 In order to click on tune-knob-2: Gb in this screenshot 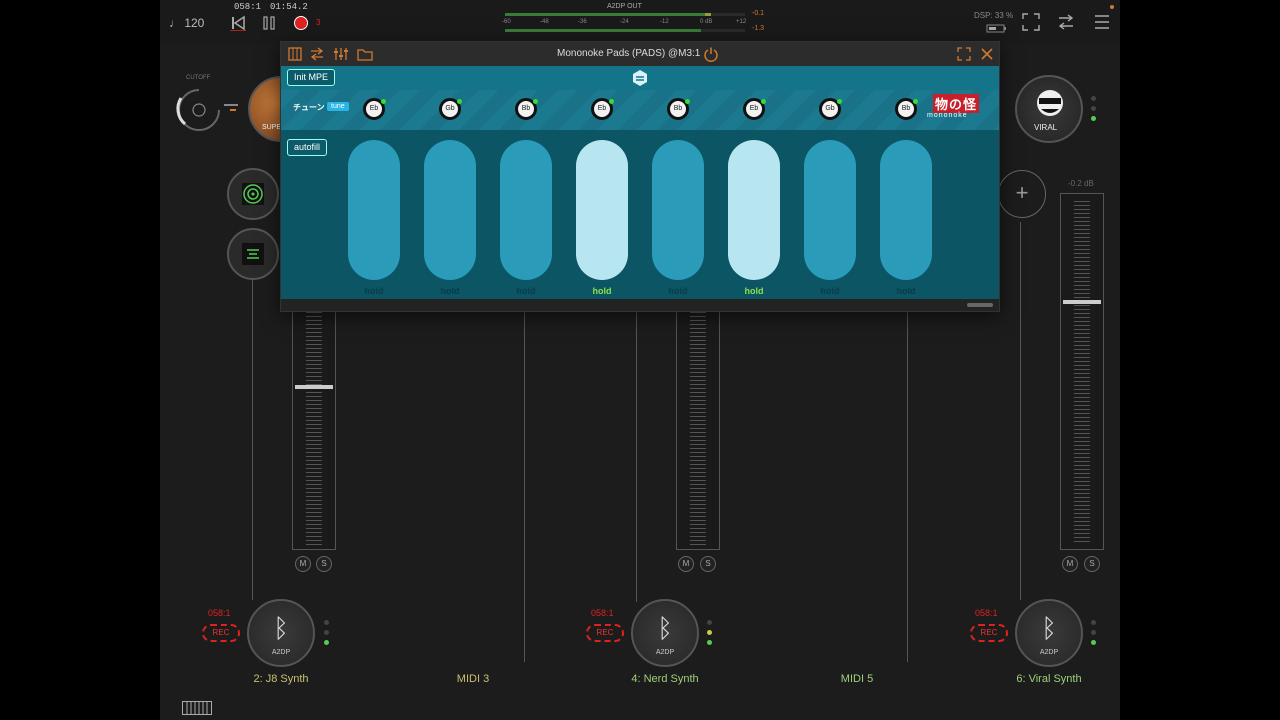, I will do `click(450, 109)`.